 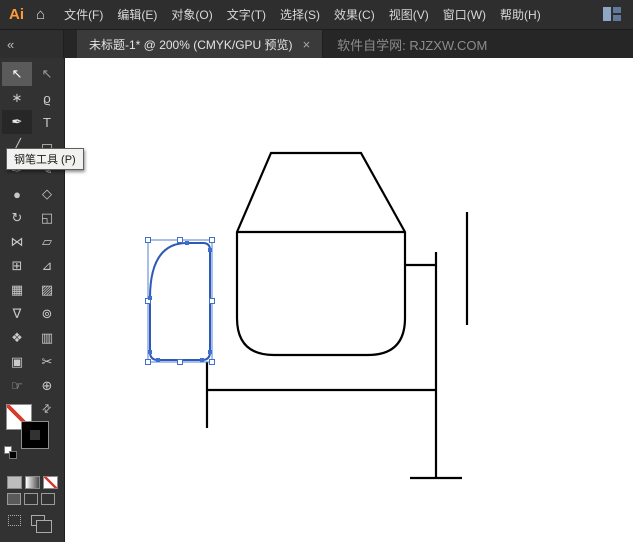 I want to click on type-tool-icon: T, so click(x=47, y=122).